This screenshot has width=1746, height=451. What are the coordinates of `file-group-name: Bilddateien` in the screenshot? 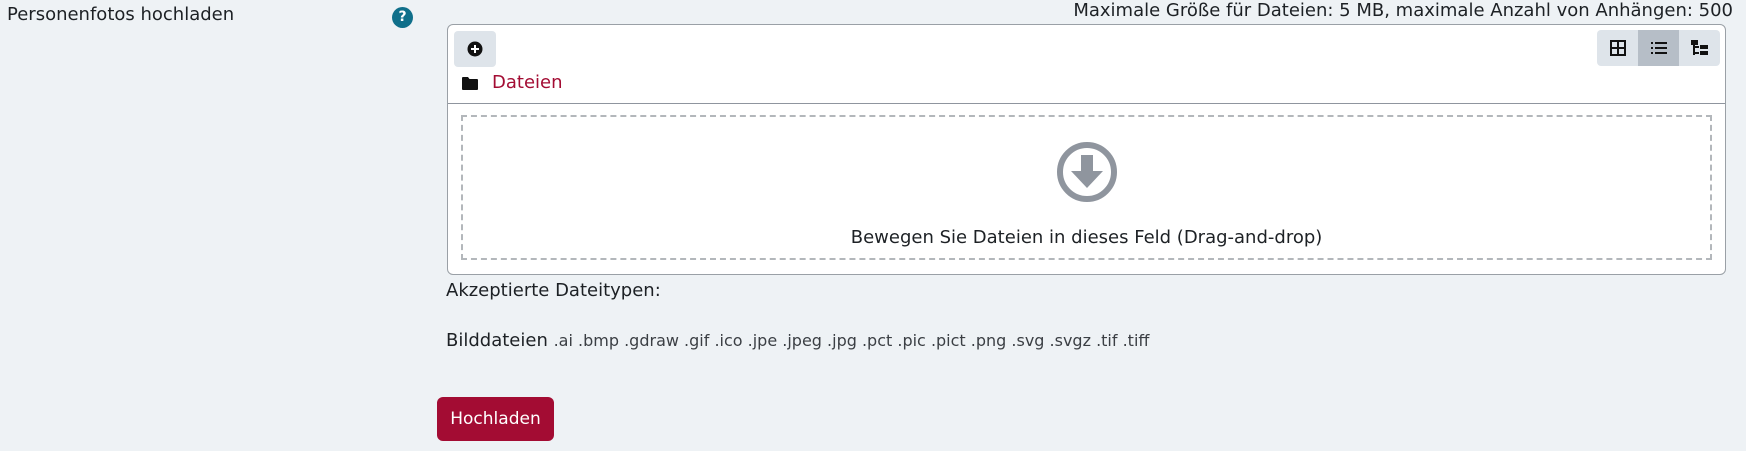 It's located at (497, 340).